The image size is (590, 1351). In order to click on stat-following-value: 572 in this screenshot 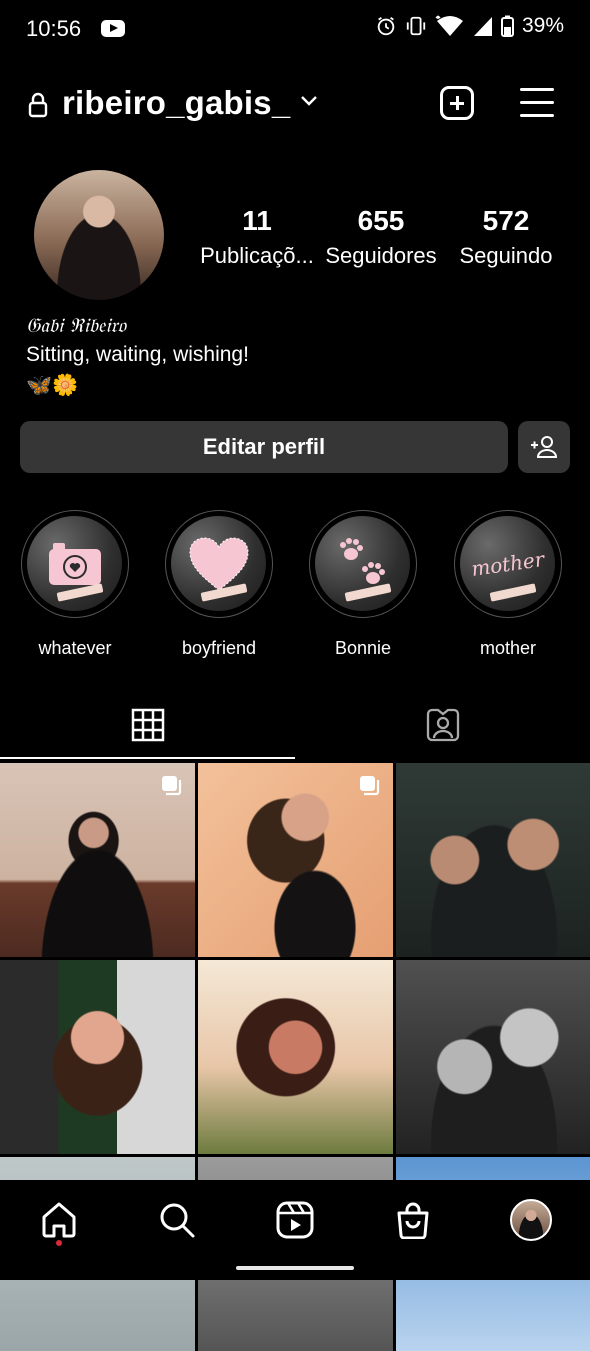, I will do `click(506, 220)`.